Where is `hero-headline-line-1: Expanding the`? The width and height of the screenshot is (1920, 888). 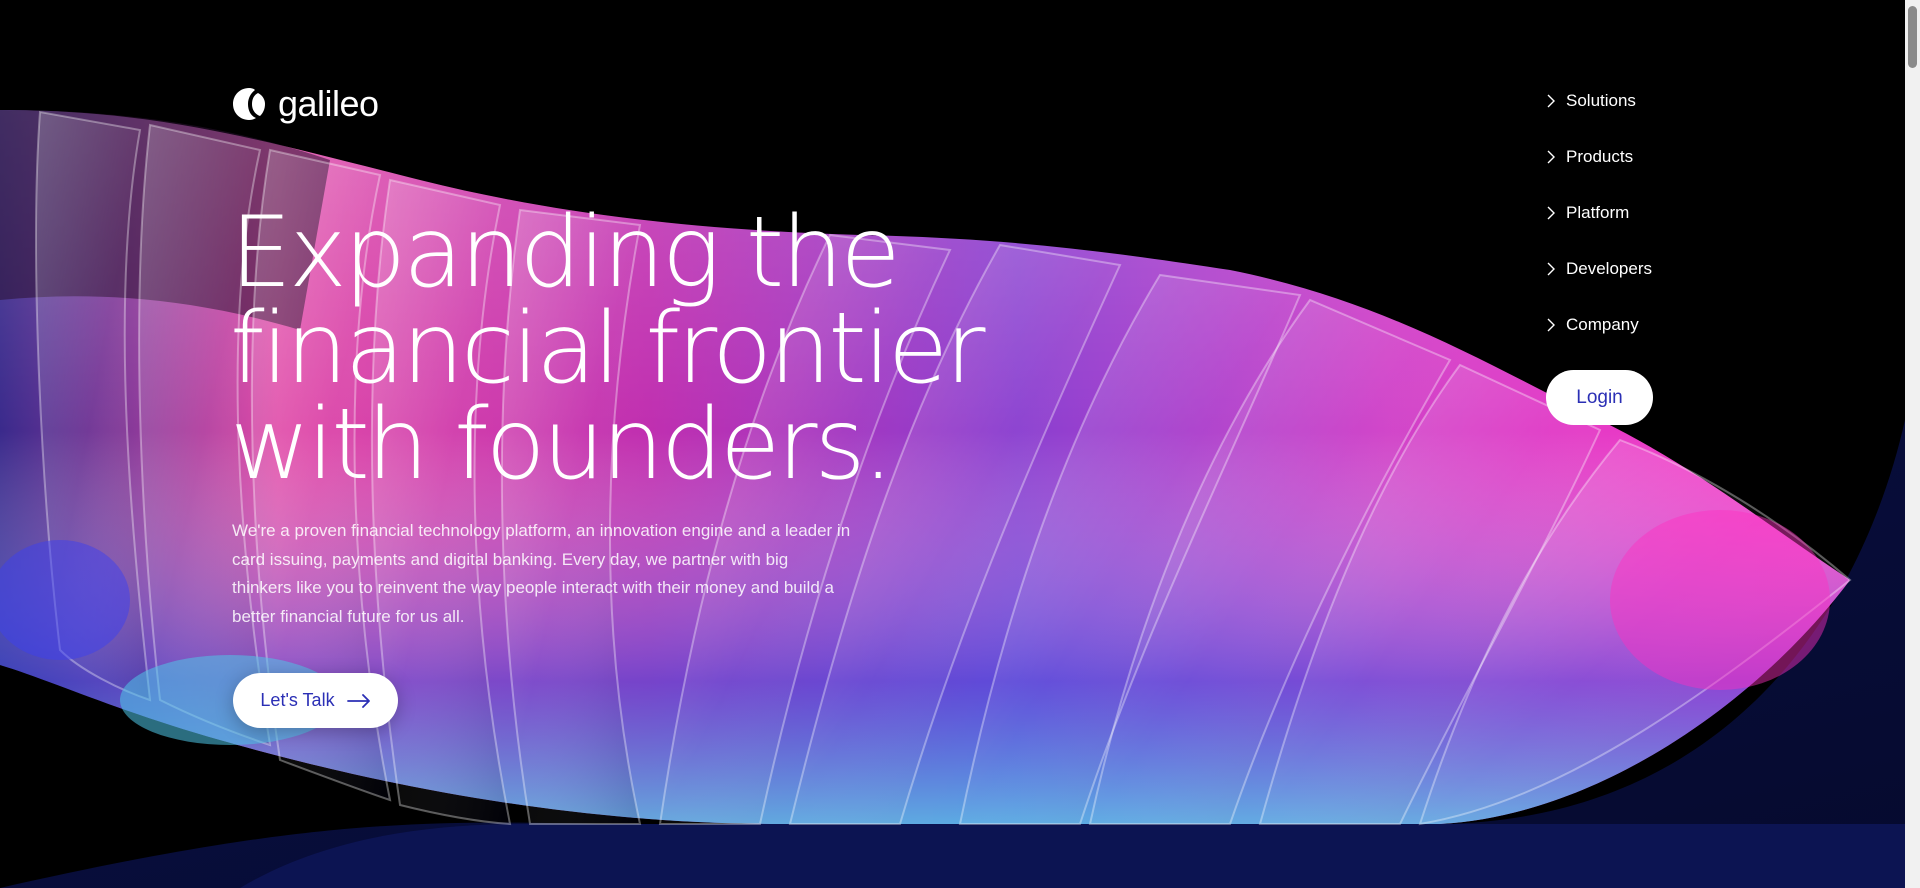 hero-headline-line-1: Expanding the is located at coordinates (565, 253).